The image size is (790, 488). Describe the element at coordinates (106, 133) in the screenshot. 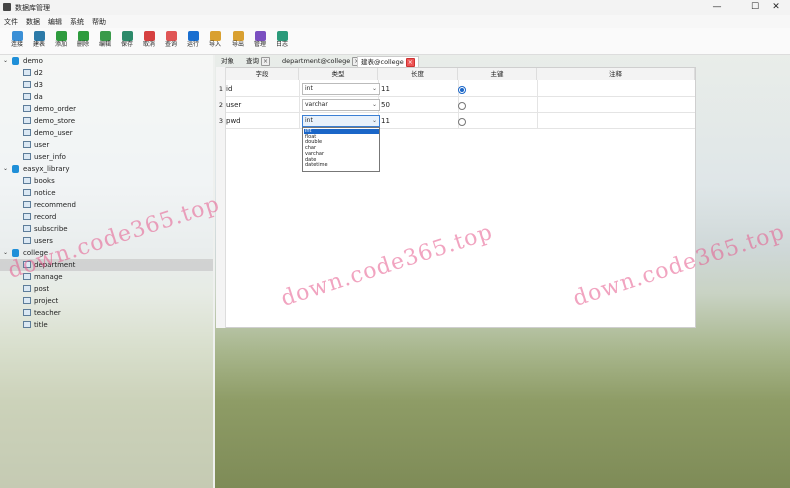

I see `tree-table-demo_user: demo_user` at that location.